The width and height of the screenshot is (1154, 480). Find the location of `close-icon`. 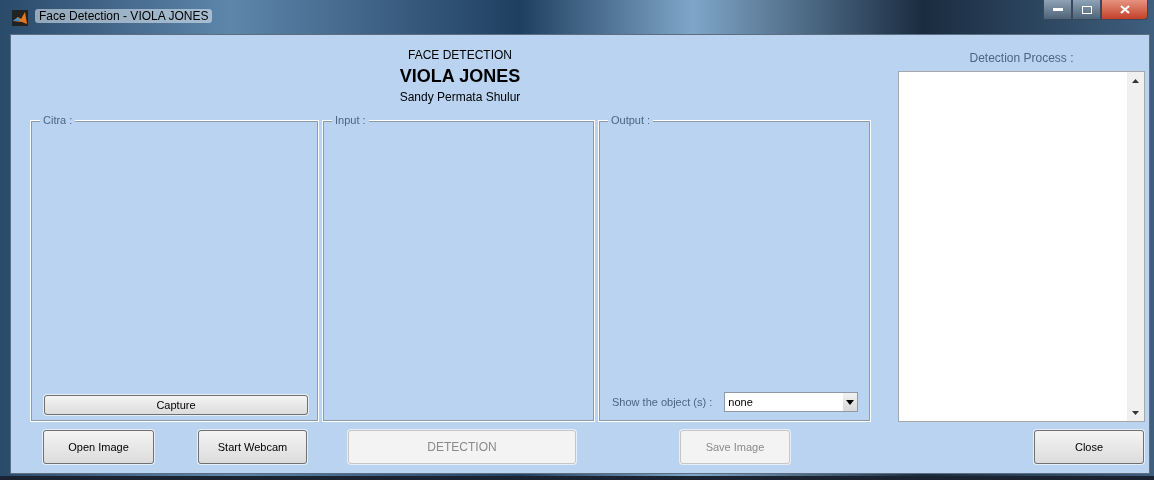

close-icon is located at coordinates (1124, 9).